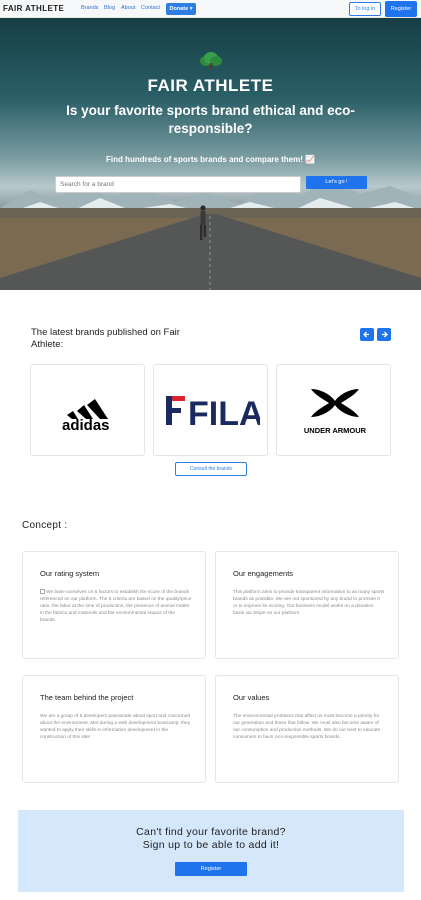 The height and width of the screenshot is (900, 421). What do you see at coordinates (336, 182) in the screenshot?
I see `search-go-button: Let's go !` at bounding box center [336, 182].